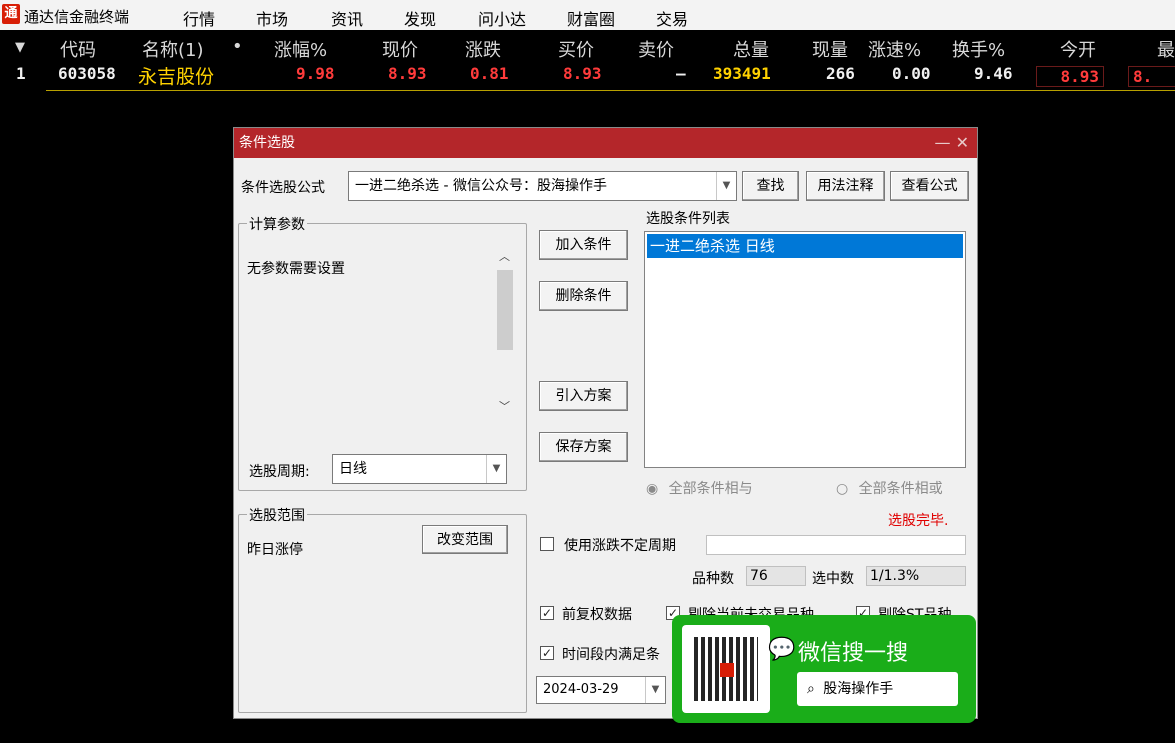  I want to click on col-speed: 涨速%, so click(894, 49).